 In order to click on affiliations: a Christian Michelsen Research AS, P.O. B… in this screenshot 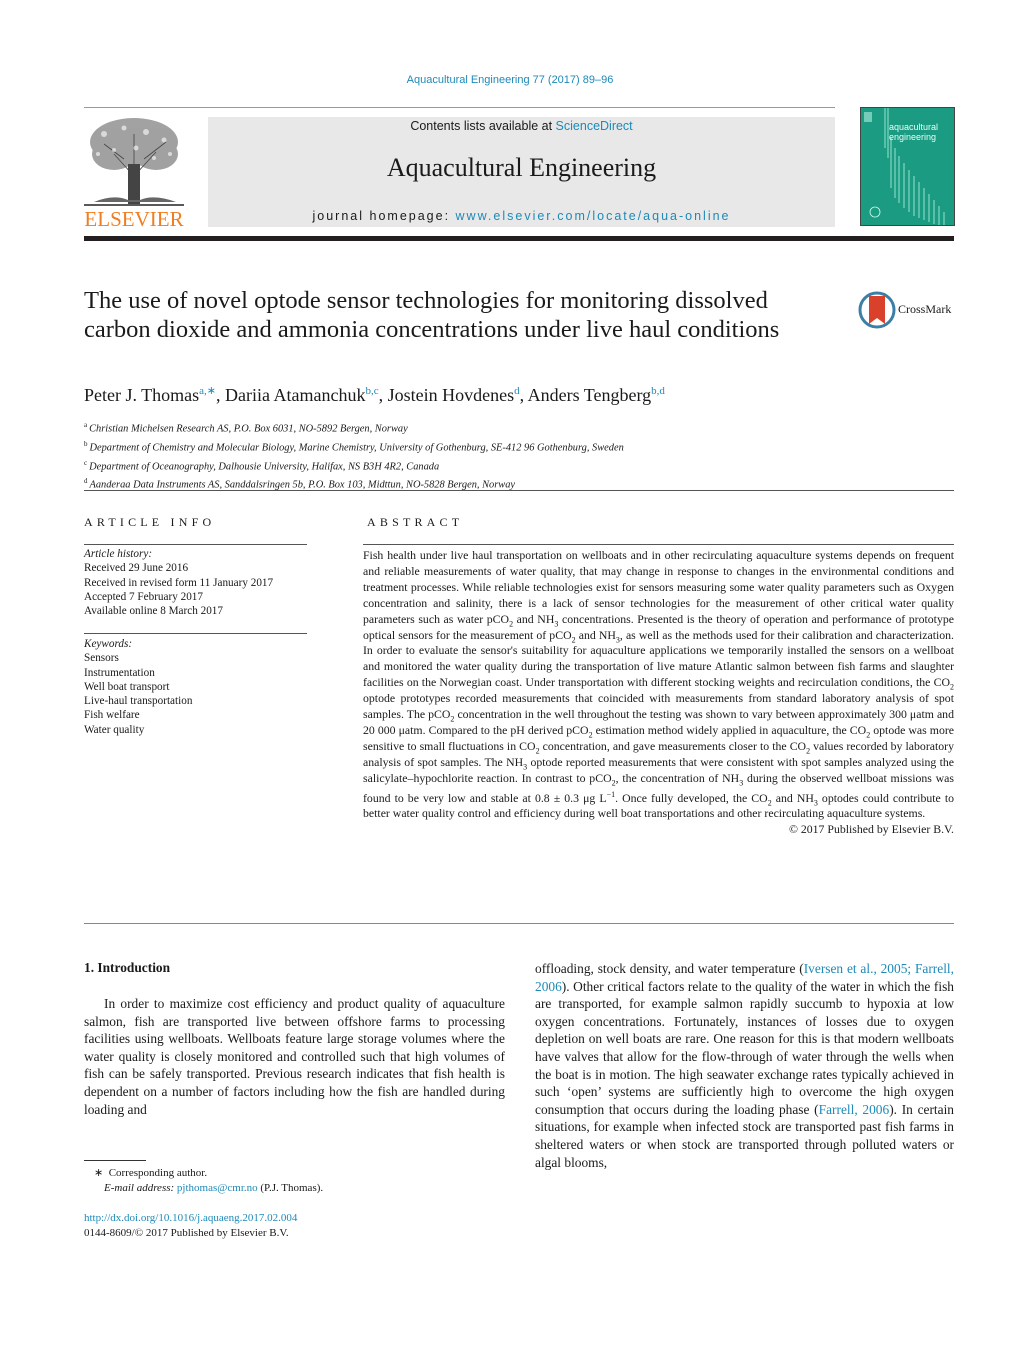, I will do `click(354, 455)`.